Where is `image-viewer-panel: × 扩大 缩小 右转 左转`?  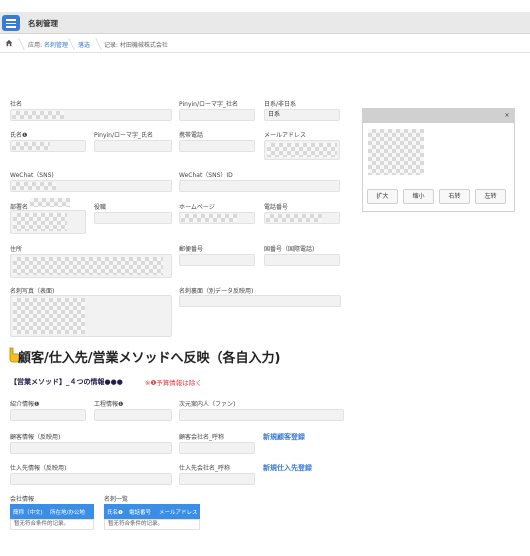
image-viewer-panel: × 扩大 缩小 右转 左转 is located at coordinates (438, 160).